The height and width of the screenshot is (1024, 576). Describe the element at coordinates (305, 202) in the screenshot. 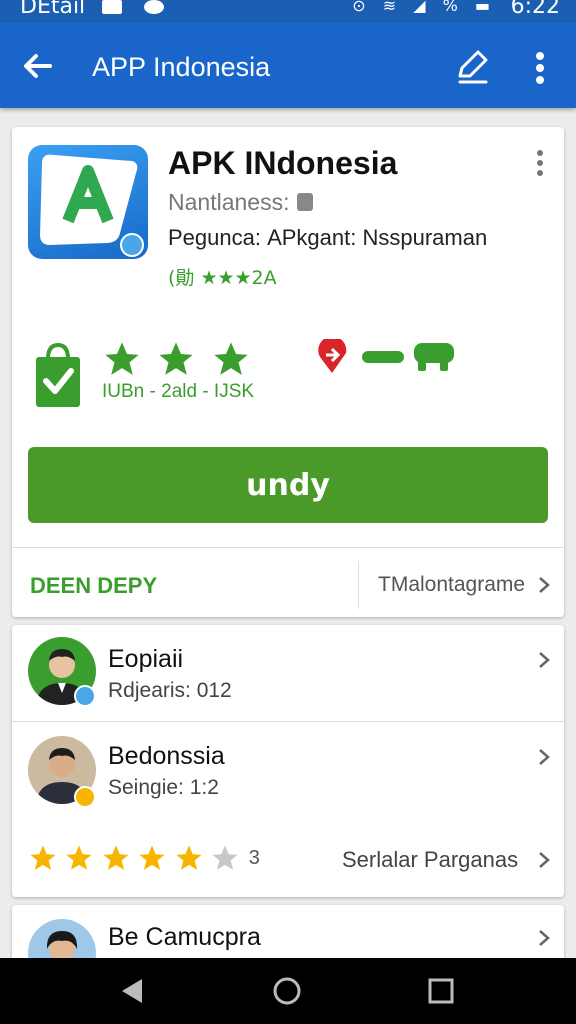

I see `lock-icon` at that location.